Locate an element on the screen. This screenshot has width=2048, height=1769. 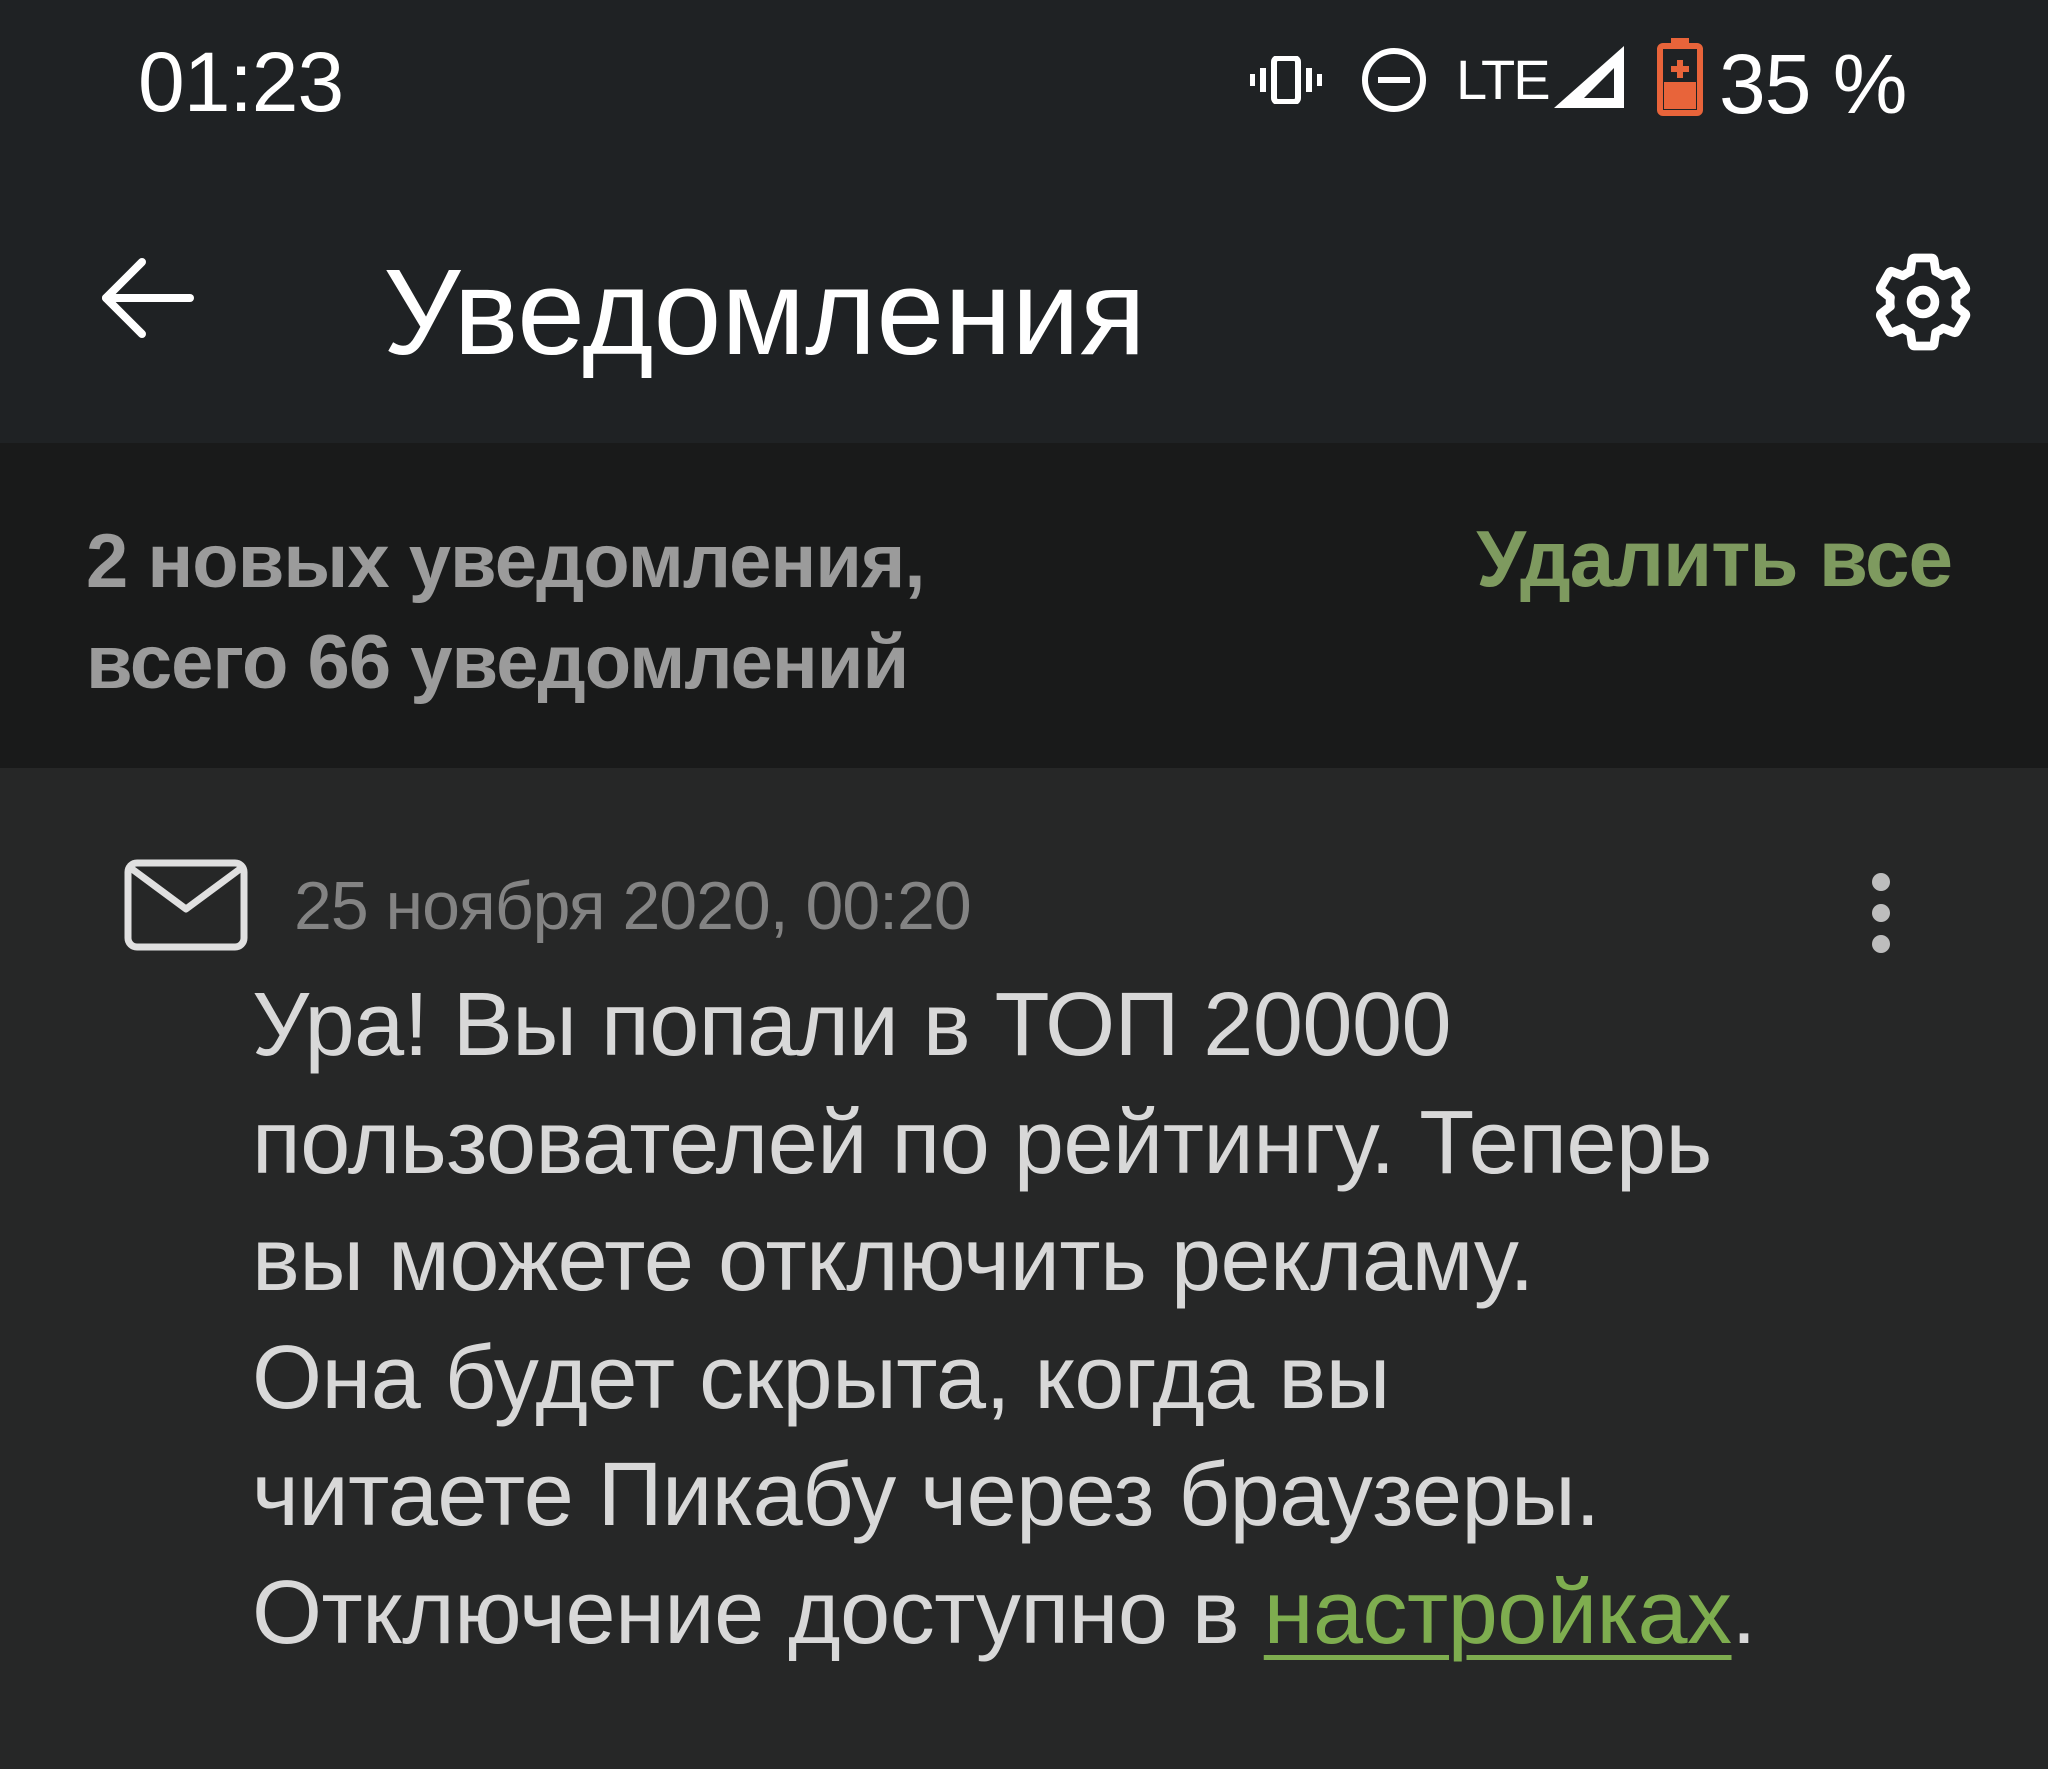
settings-button is located at coordinates (1923, 302).